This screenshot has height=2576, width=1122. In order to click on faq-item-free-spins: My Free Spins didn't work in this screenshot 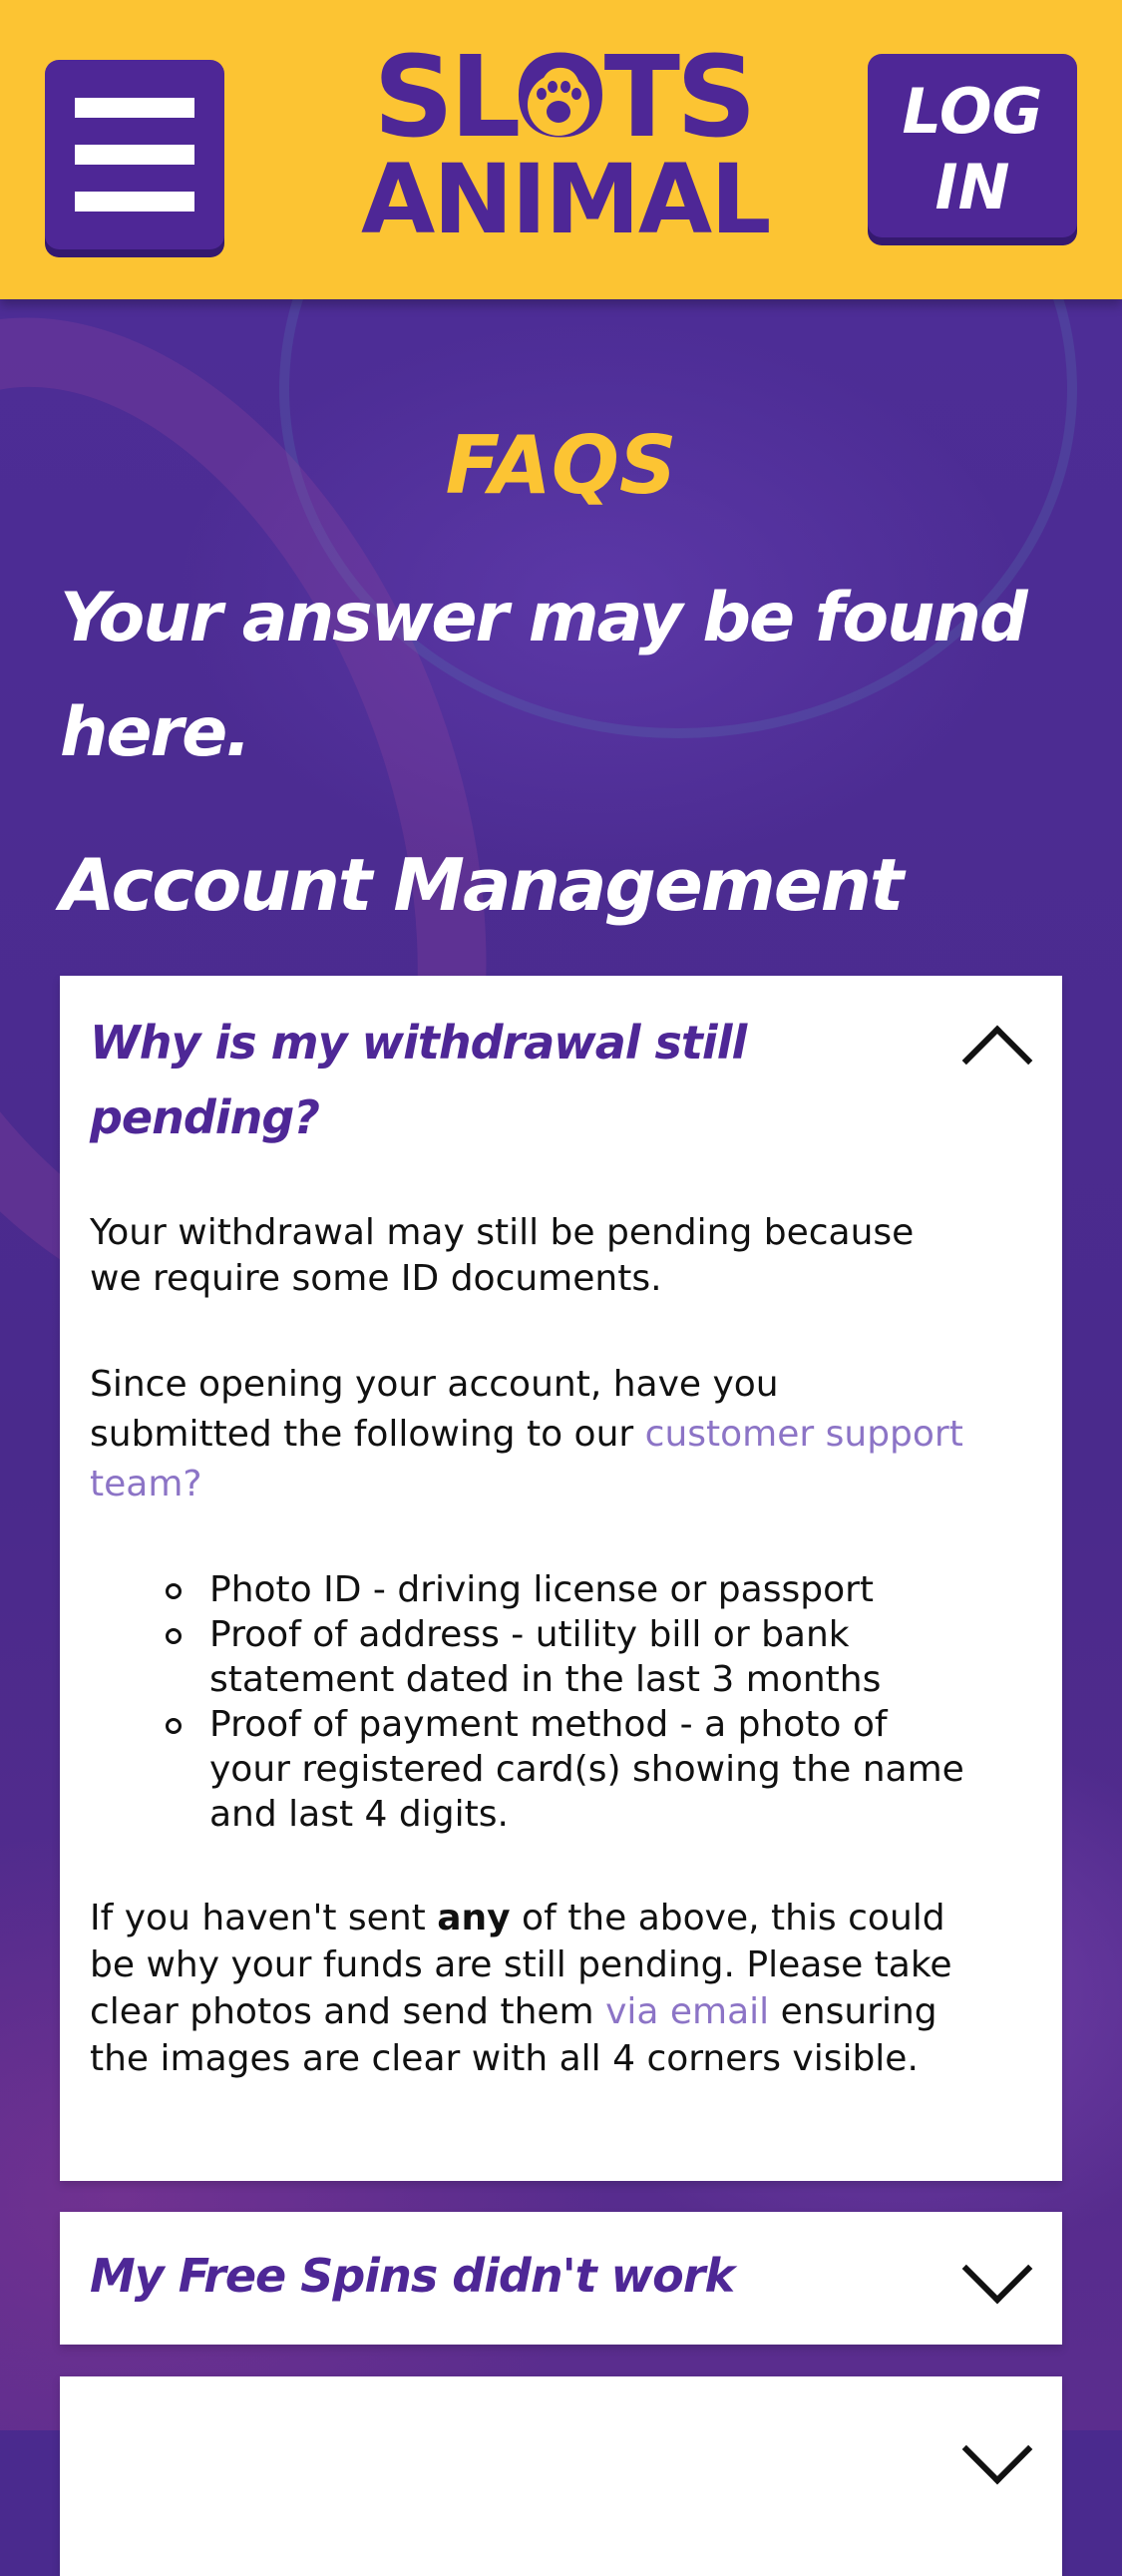, I will do `click(561, 2278)`.